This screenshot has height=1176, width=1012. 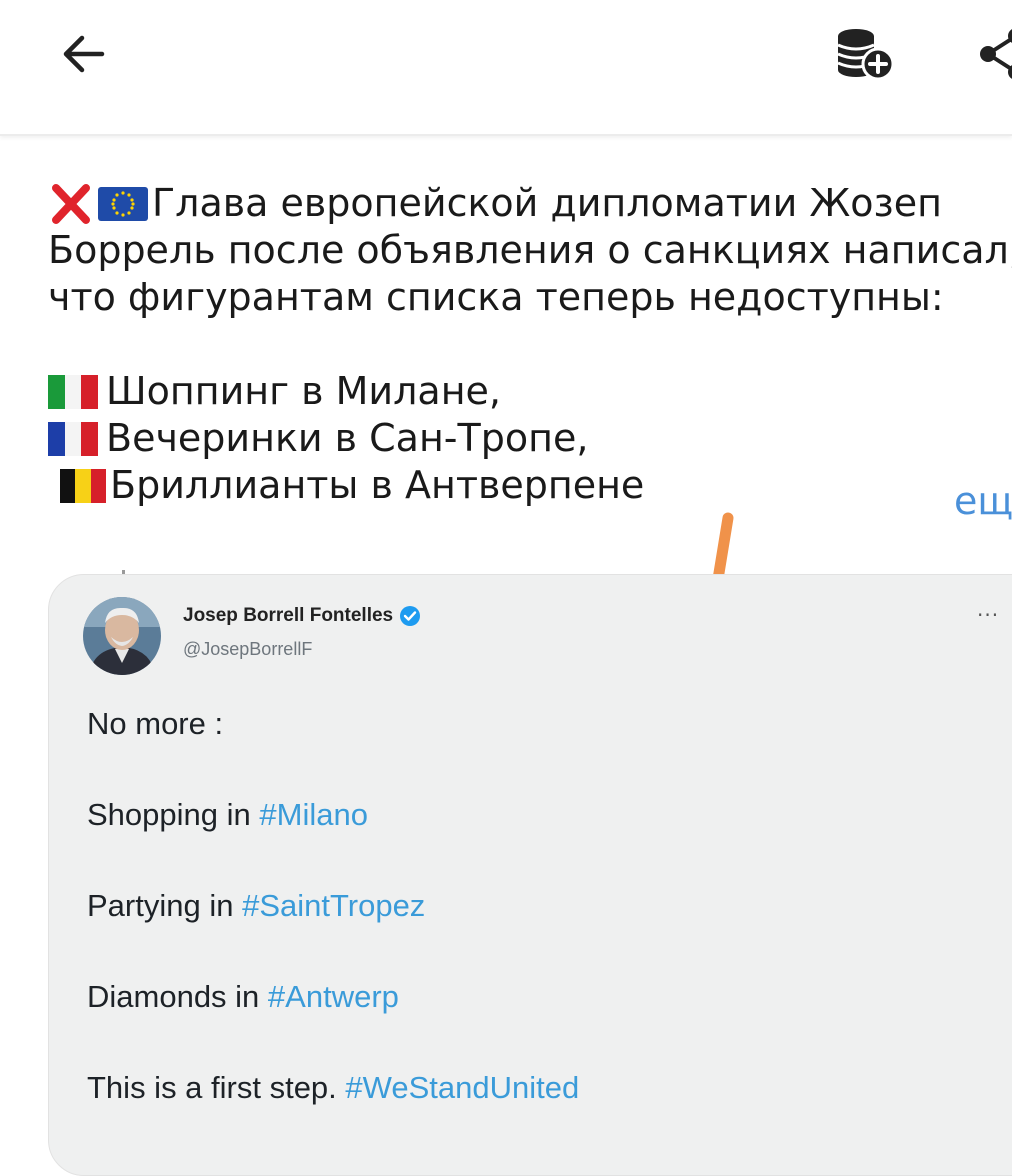 I want to click on post-line-text: Глава европейской дипломатии Жозеп, so click(x=547, y=203).